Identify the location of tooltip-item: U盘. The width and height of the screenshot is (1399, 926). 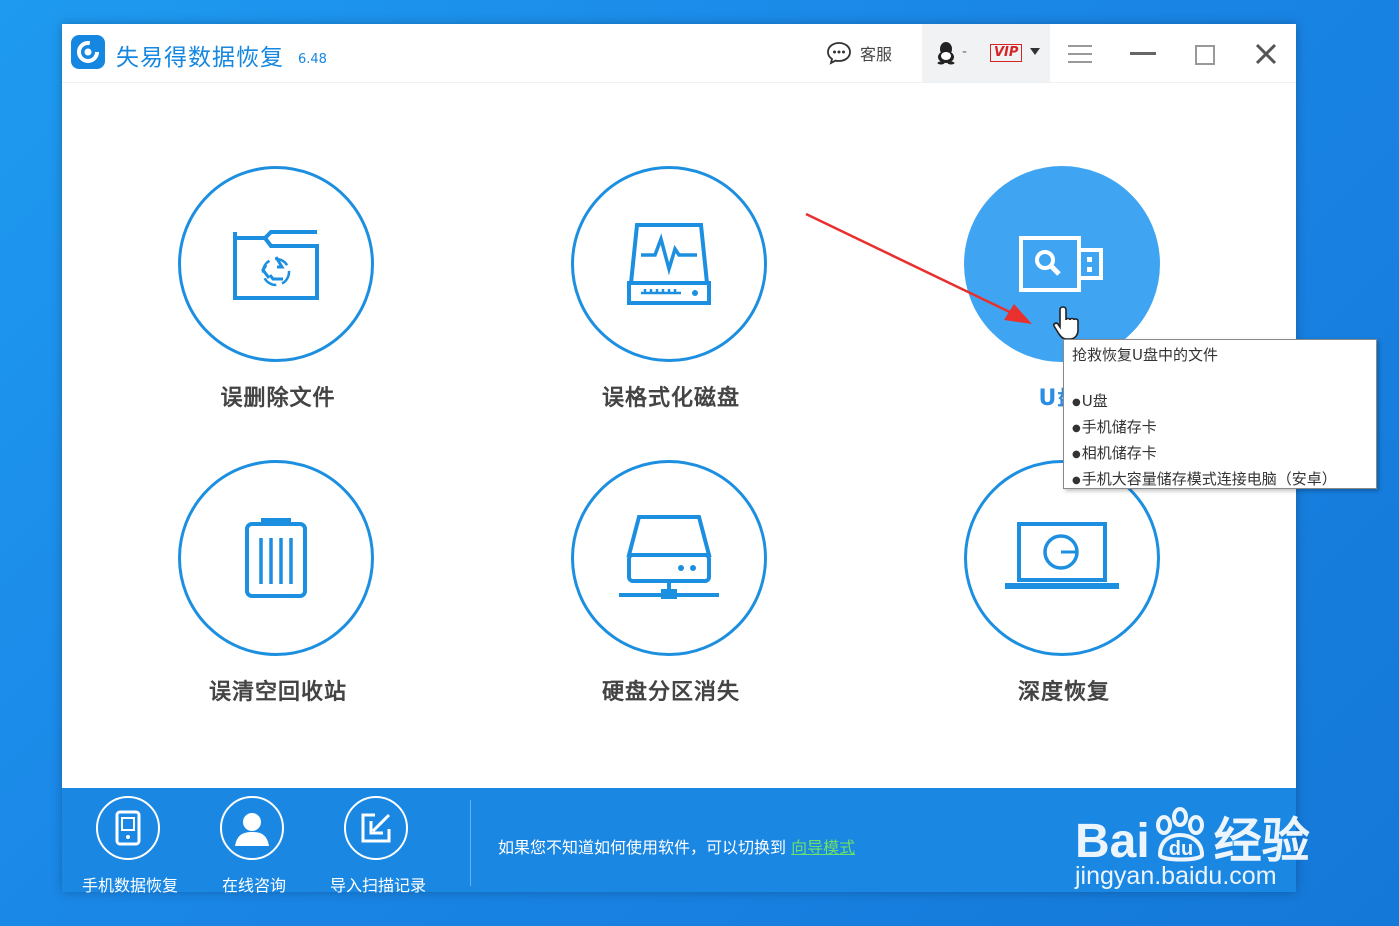
(1220, 402).